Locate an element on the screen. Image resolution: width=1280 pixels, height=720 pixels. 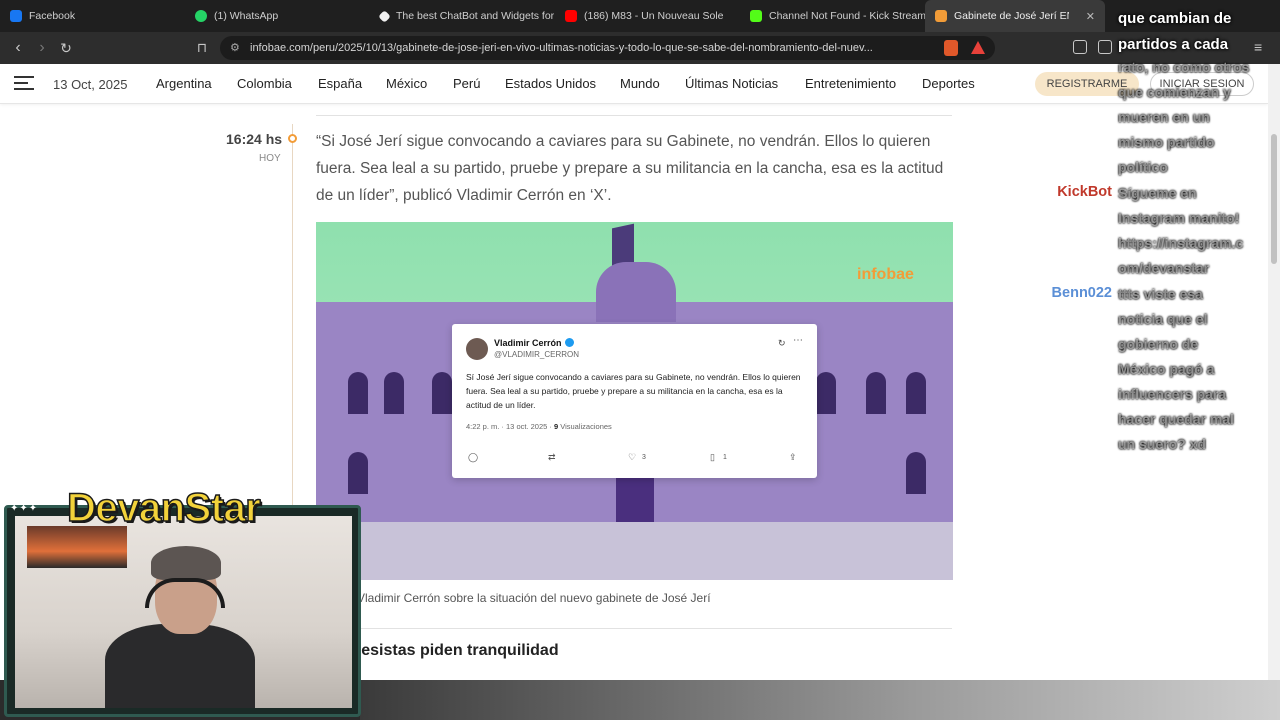
refresh-icon: ↻ is located at coordinates (782, 343).